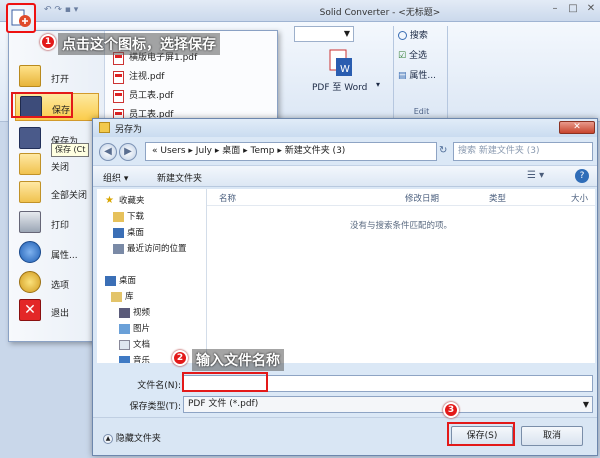  Describe the element at coordinates (417, 56) in the screenshot. I see `select-all-label: 全选` at that location.